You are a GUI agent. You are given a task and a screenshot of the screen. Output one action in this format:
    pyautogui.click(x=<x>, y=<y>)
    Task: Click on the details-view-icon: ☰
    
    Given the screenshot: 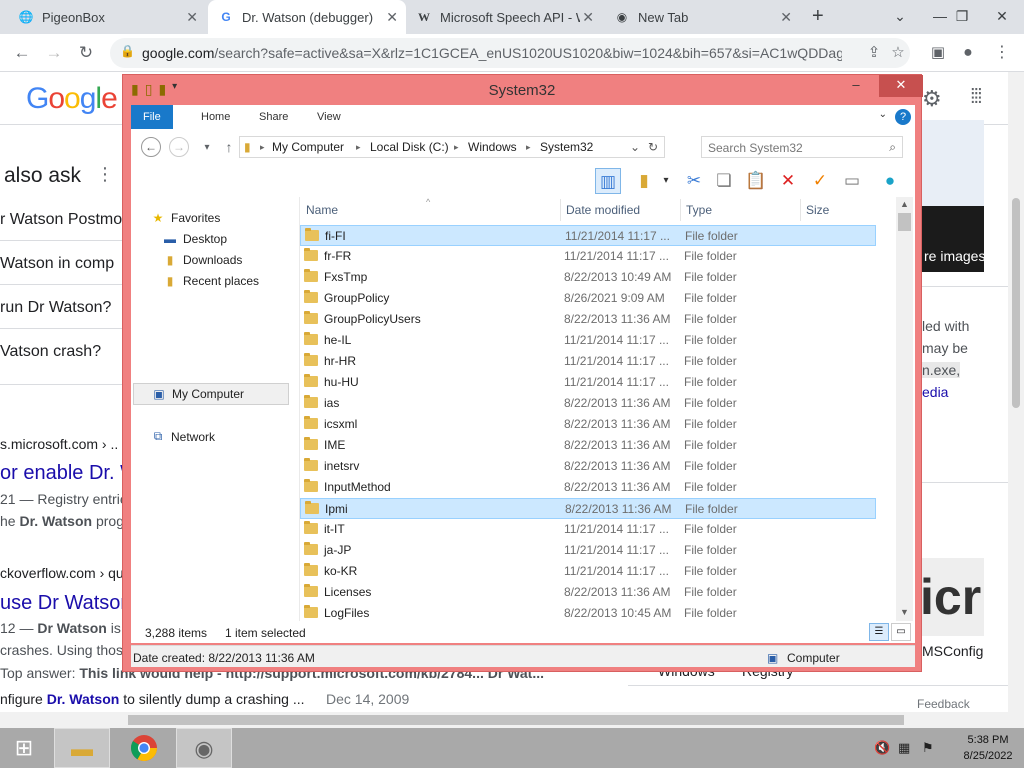 What is the action you would take?
    pyautogui.click(x=879, y=632)
    